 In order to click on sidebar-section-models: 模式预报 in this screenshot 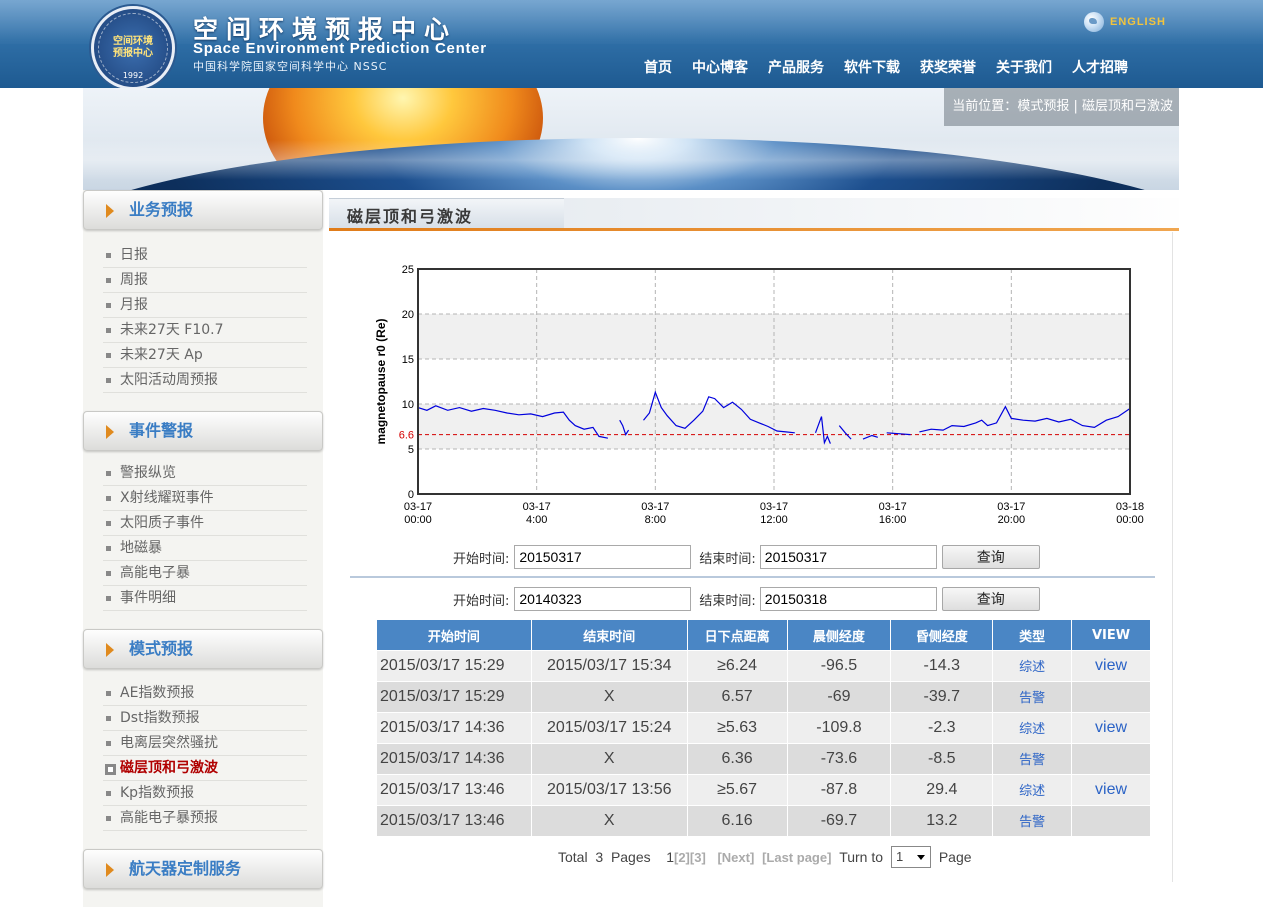, I will do `click(203, 649)`.